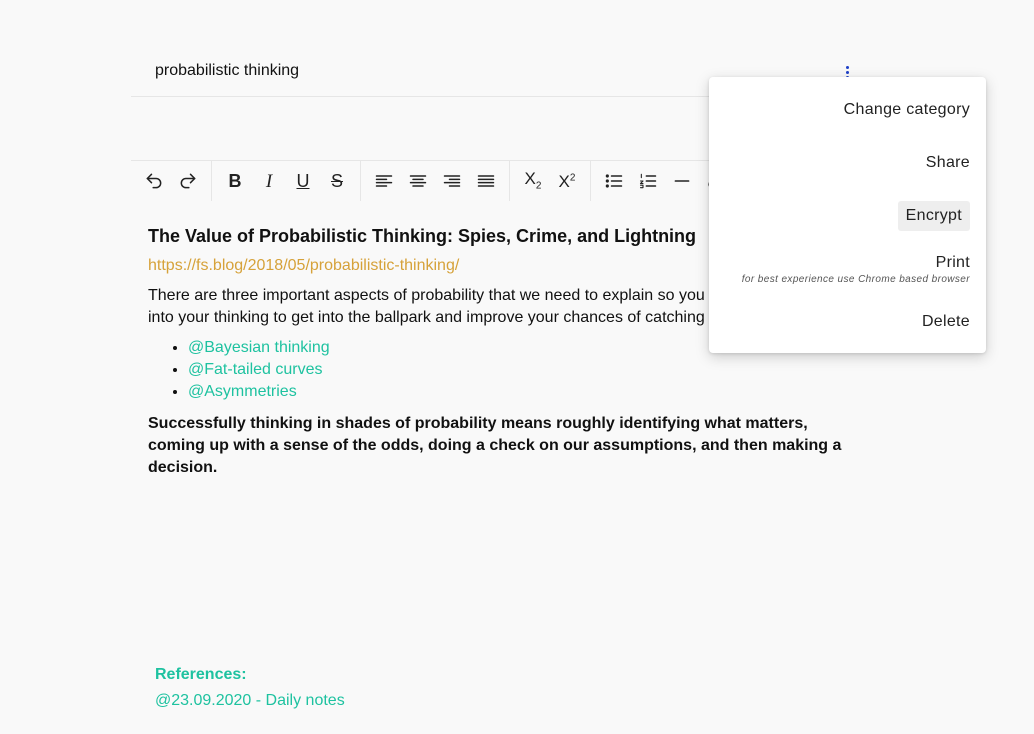 The height and width of the screenshot is (734, 1034). Describe the element at coordinates (682, 181) in the screenshot. I see `horizontal-rule-icon` at that location.